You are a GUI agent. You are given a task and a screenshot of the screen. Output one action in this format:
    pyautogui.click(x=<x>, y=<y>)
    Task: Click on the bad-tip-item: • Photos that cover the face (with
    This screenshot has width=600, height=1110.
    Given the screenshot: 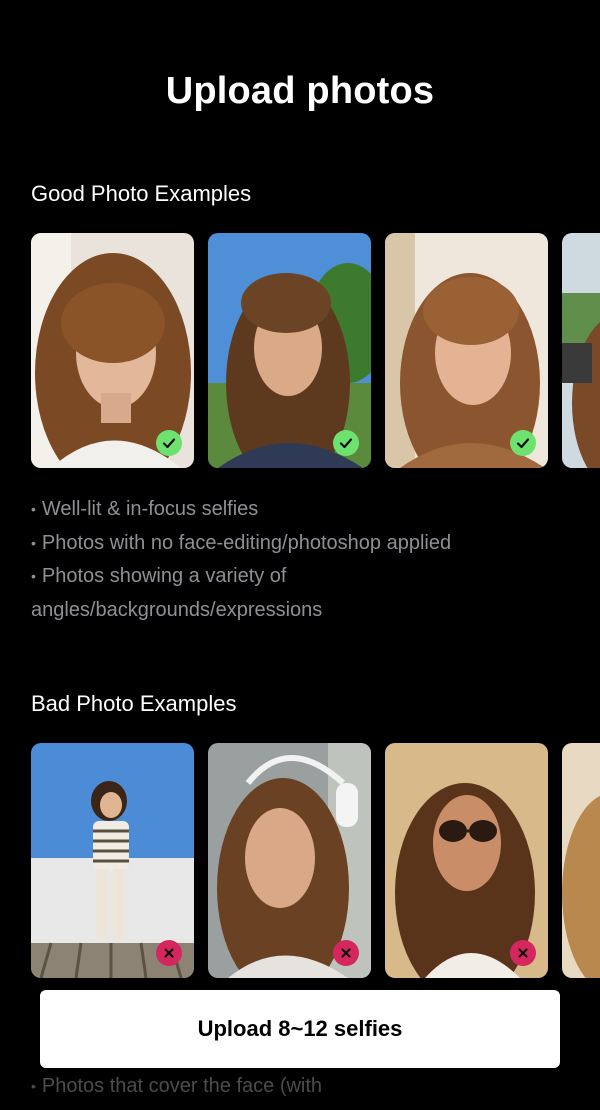 What is the action you would take?
    pyautogui.click(x=177, y=1086)
    